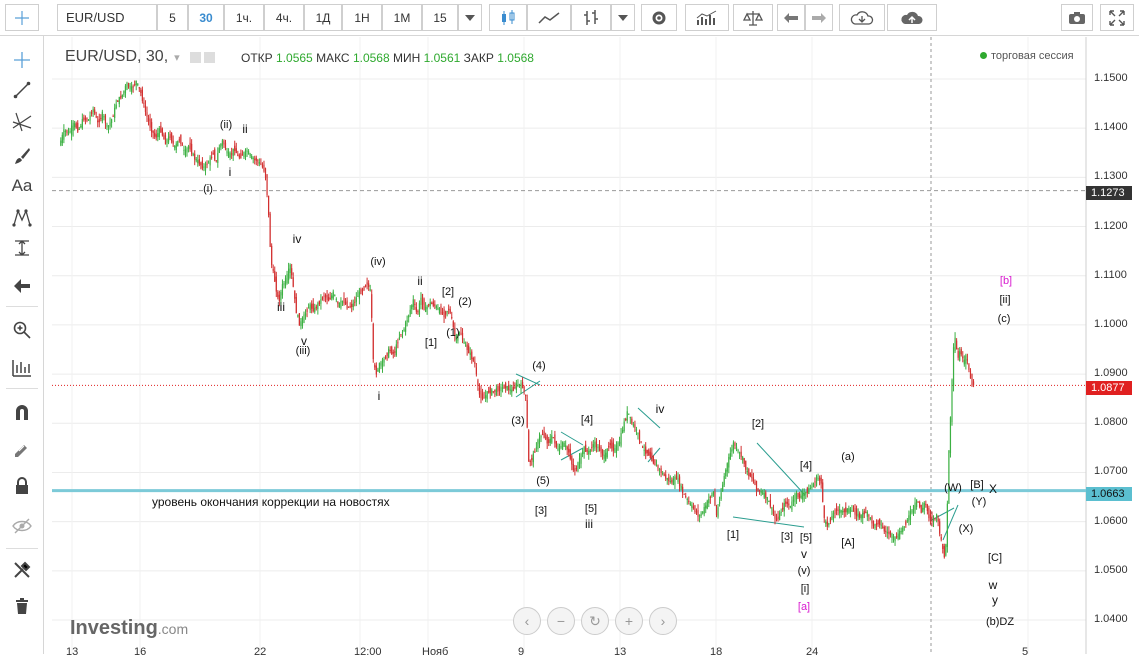 The height and width of the screenshot is (658, 1139). What do you see at coordinates (22, 156) in the screenshot?
I see `brush-tool` at bounding box center [22, 156].